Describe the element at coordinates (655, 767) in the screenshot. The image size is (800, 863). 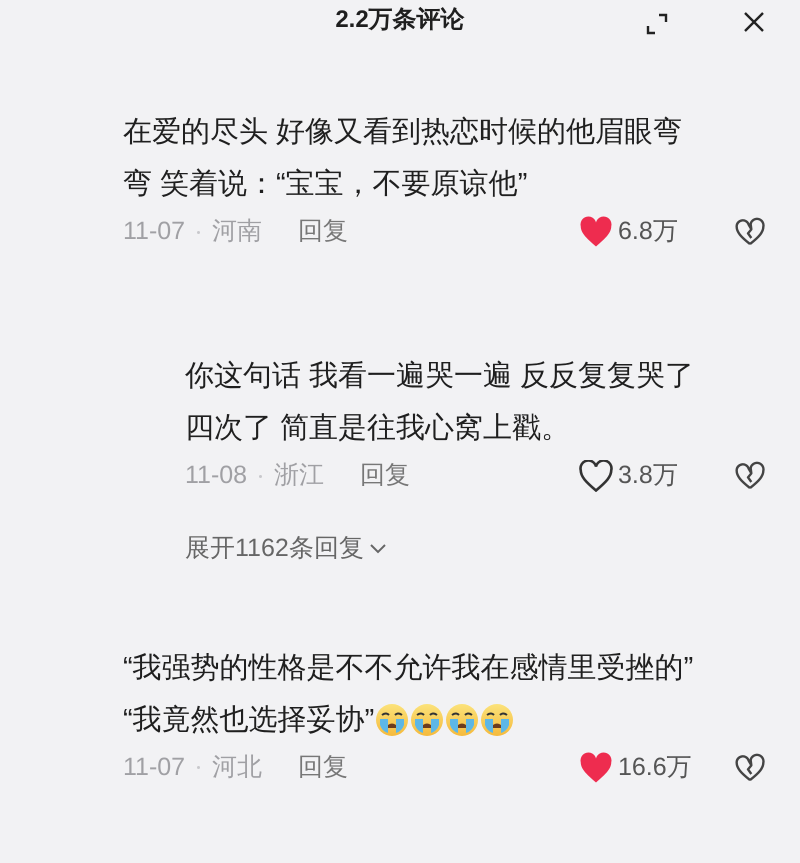
I see `like-count: 16.6万` at that location.